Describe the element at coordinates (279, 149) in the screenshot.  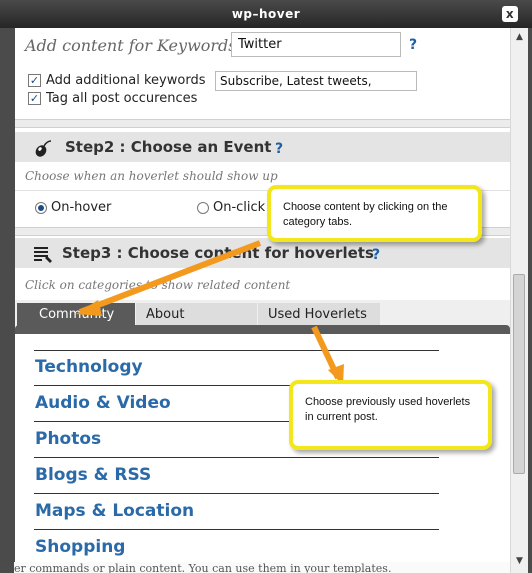
I see `step2-help-icon: ?` at that location.